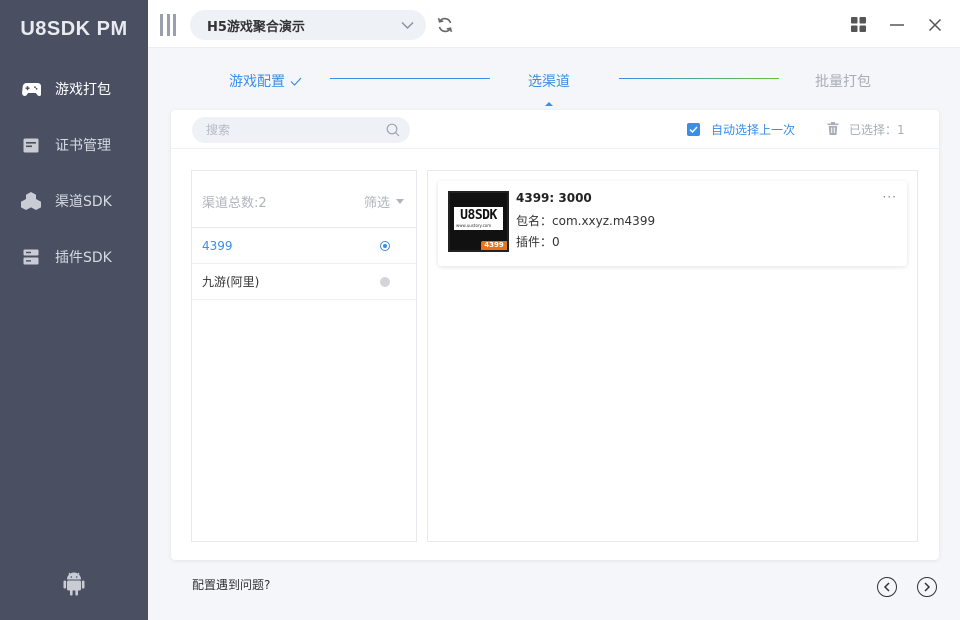  I want to click on selected-count: 已选择：1, so click(877, 130).